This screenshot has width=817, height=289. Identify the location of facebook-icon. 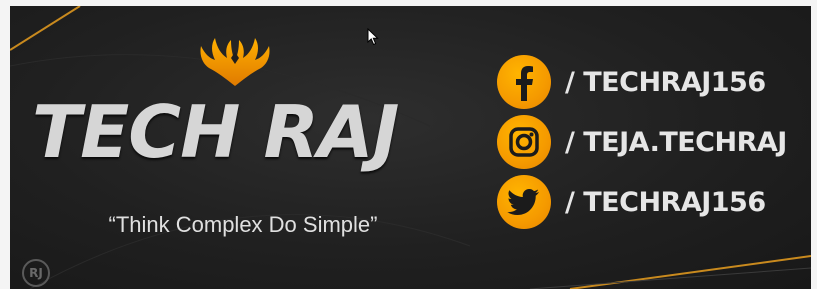
(524, 82).